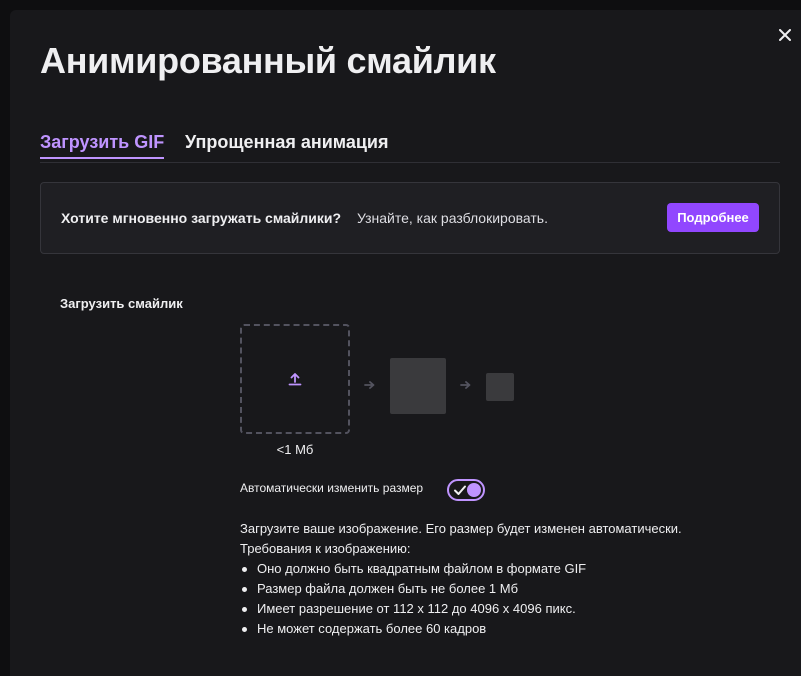 This screenshot has width=801, height=676. Describe the element at coordinates (287, 142) in the screenshot. I see `tab-simple-animation: Упрощенная анимация` at that location.